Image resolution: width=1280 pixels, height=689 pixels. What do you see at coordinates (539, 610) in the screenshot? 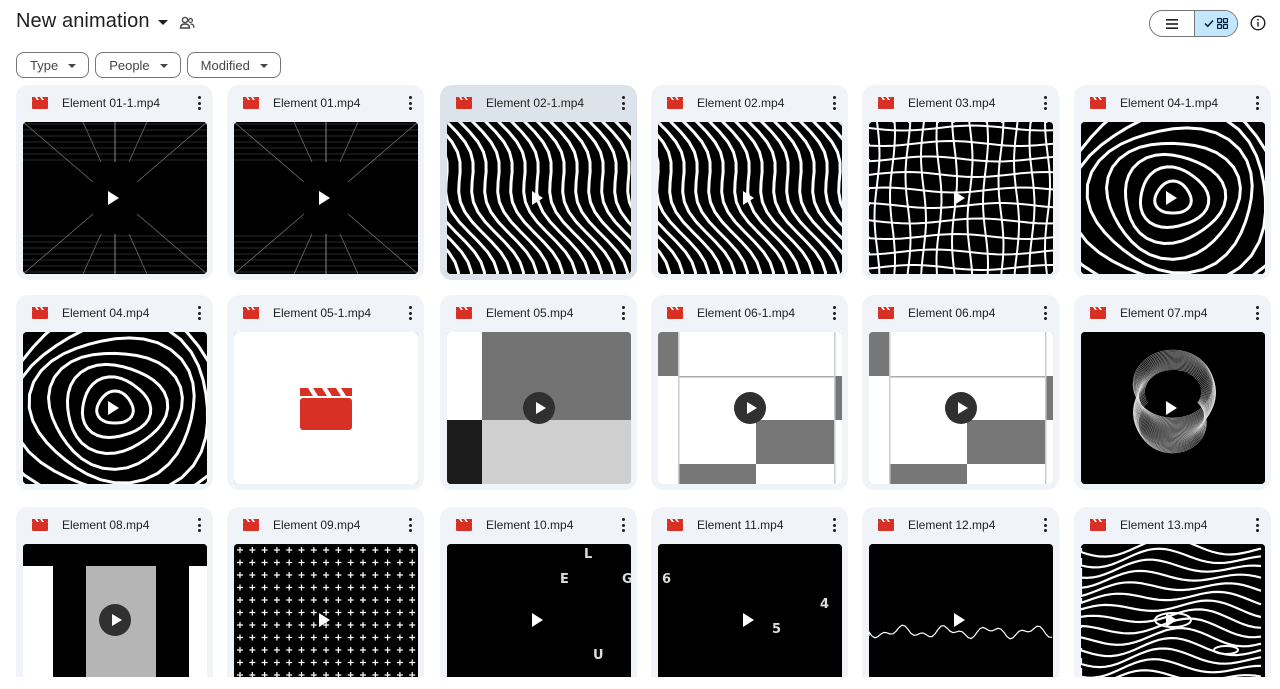
I see `video-thumbnail: LE G U` at bounding box center [539, 610].